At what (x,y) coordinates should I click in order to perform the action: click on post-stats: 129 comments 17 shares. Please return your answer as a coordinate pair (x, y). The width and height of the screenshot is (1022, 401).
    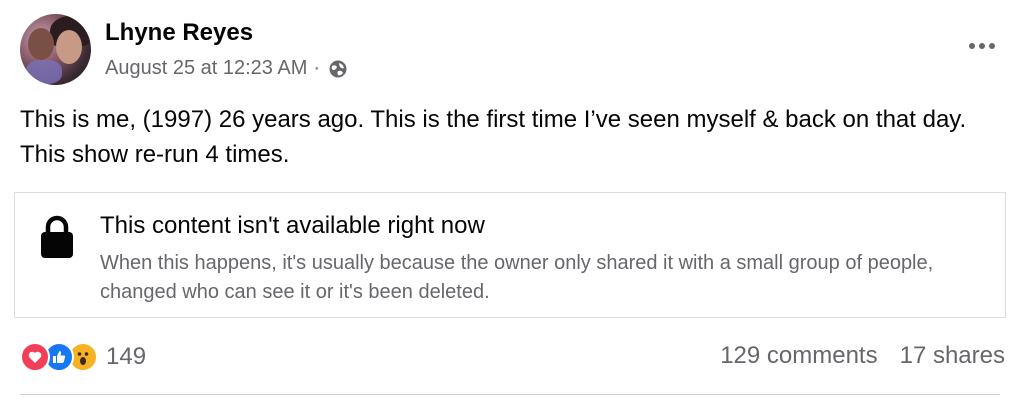
    Looking at the image, I should click on (862, 356).